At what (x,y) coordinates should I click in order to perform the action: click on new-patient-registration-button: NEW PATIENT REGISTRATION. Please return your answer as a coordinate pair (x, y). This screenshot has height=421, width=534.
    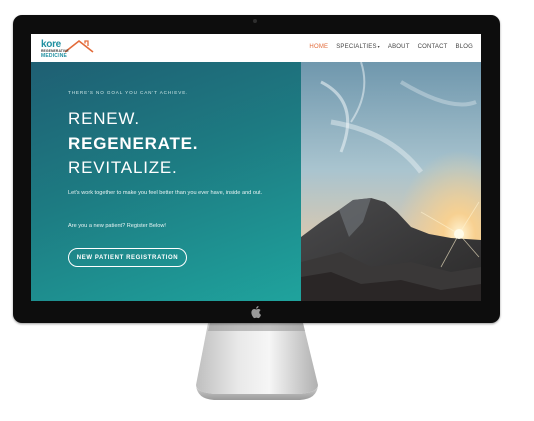
    Looking at the image, I should click on (127, 257).